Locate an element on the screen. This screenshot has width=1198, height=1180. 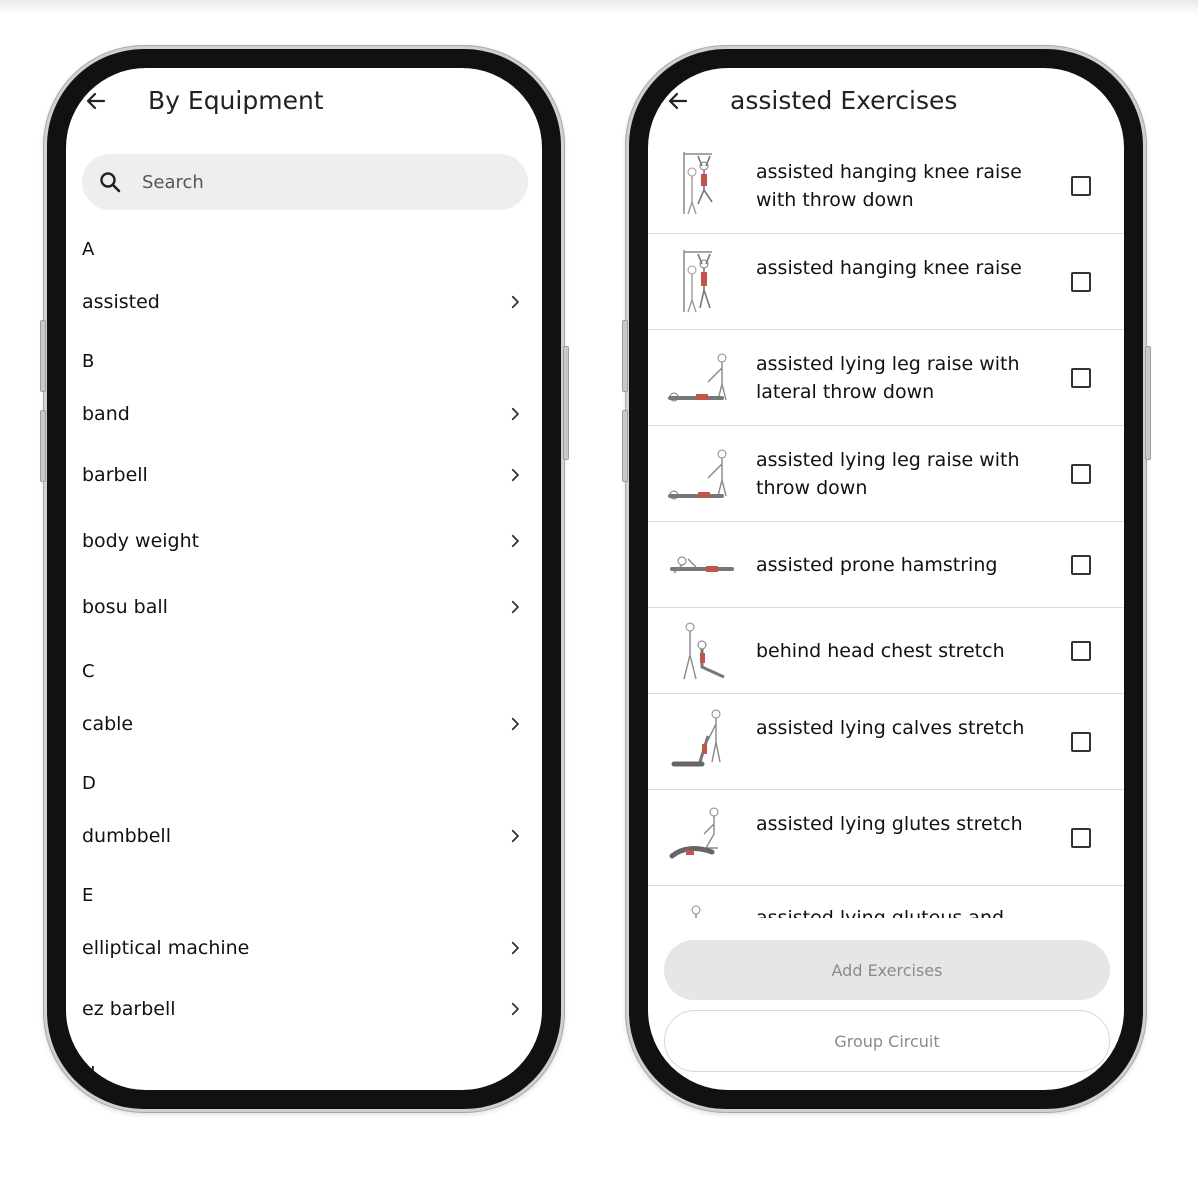
equipment-label: barbell is located at coordinates (115, 475).